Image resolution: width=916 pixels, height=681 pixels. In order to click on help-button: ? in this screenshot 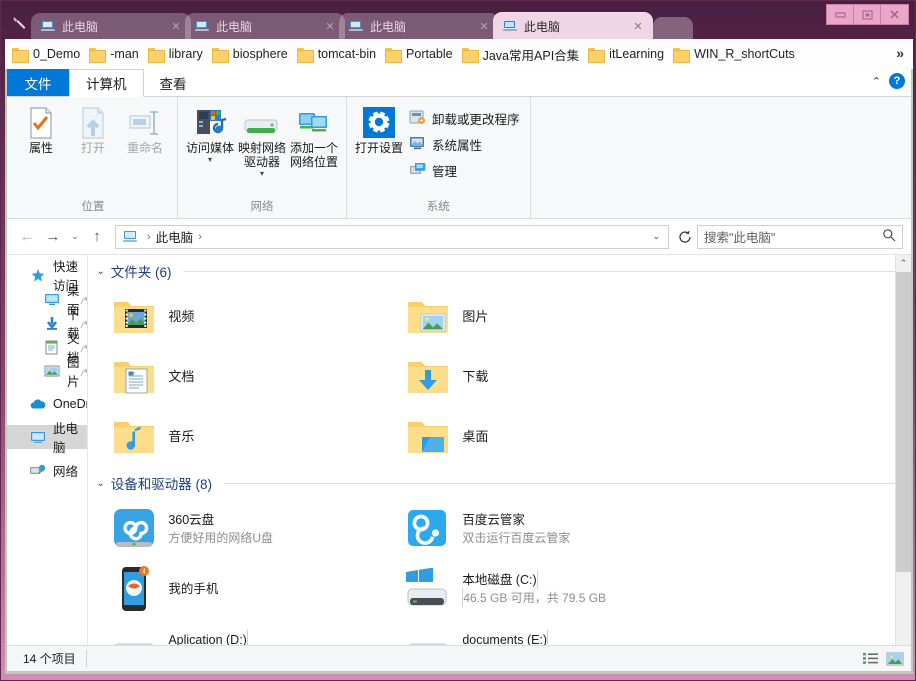, I will do `click(897, 81)`.